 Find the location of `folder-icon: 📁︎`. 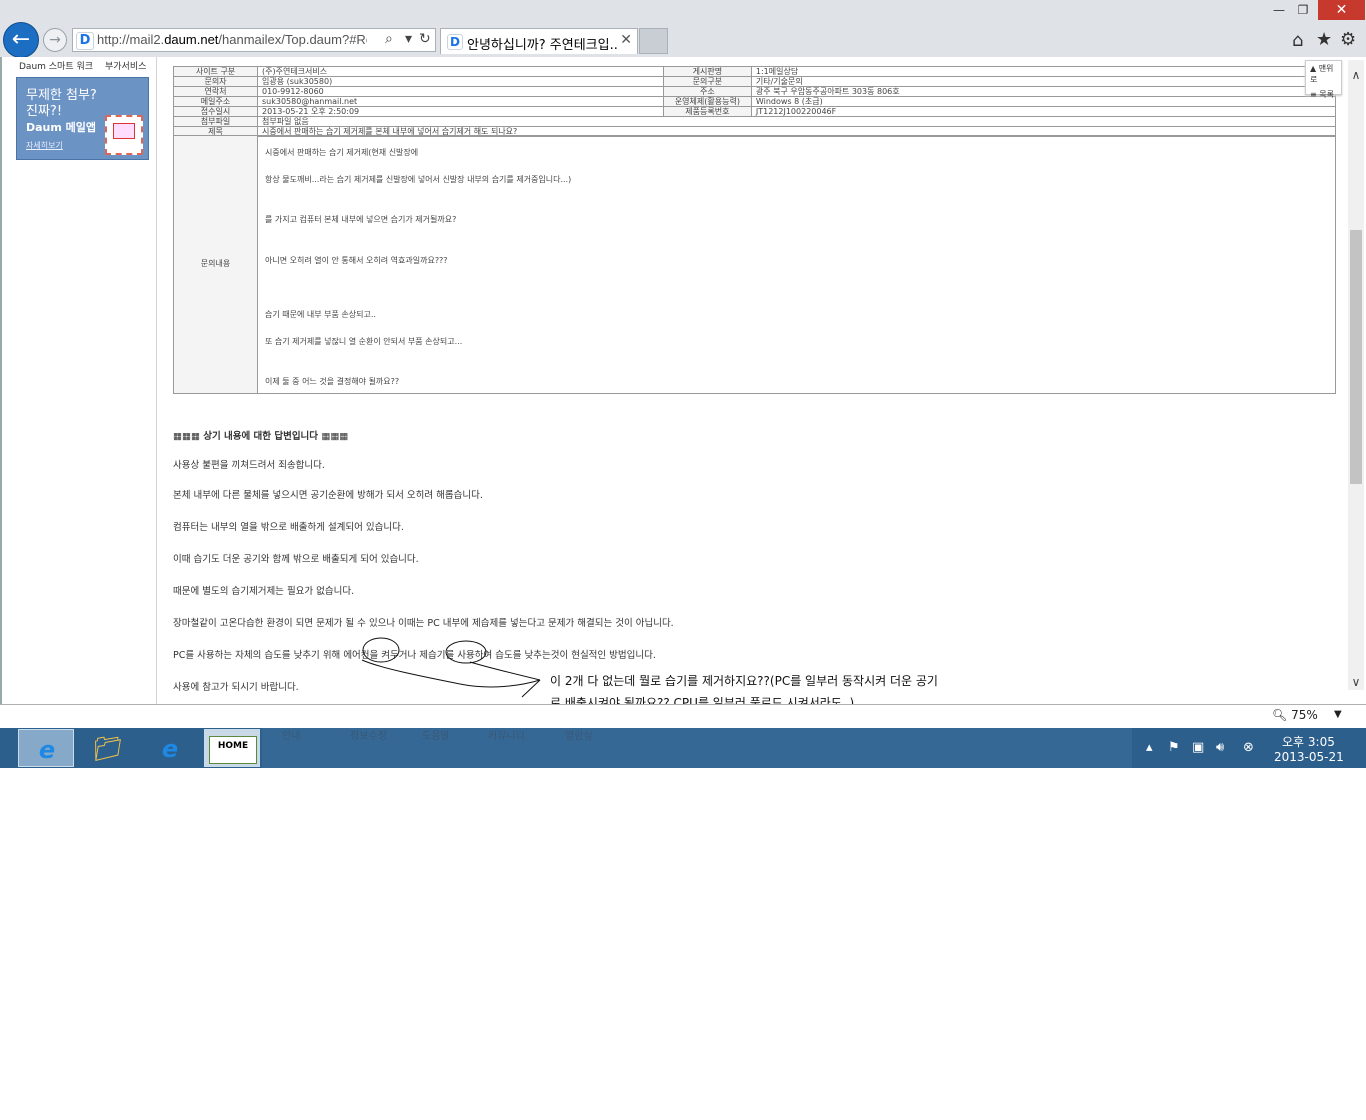

folder-icon: 📁︎ is located at coordinates (108, 749).